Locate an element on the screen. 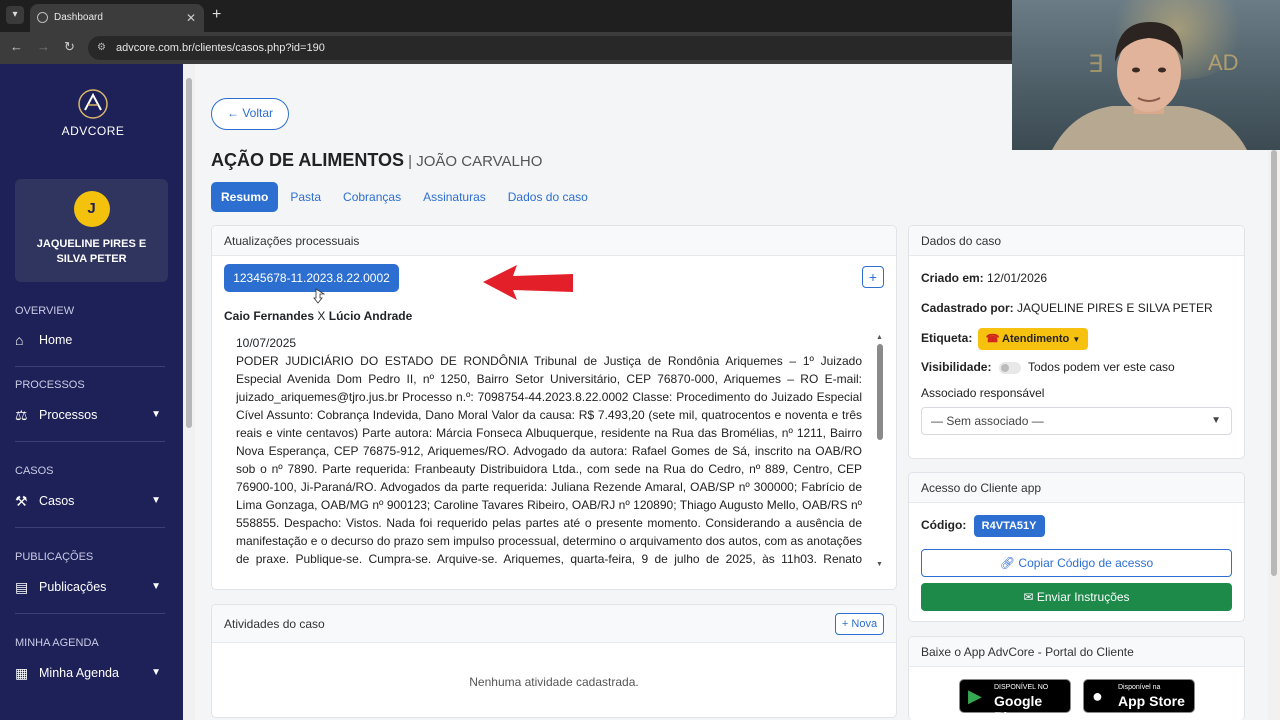 The image size is (1280, 720). sidebar-item-agenda: ▦ Minha Agenda ▼ is located at coordinates (90, 673).